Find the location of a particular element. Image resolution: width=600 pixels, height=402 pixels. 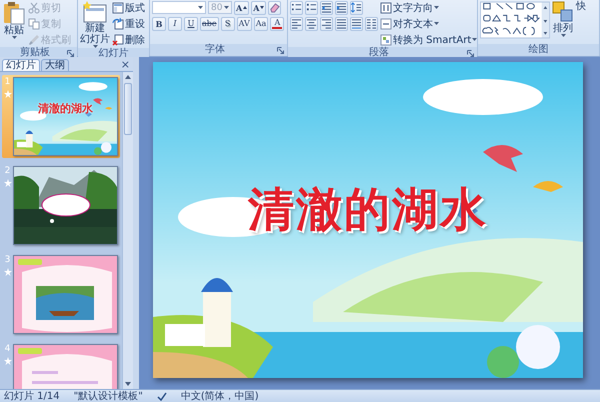

bullets-button is located at coordinates (296, 7).